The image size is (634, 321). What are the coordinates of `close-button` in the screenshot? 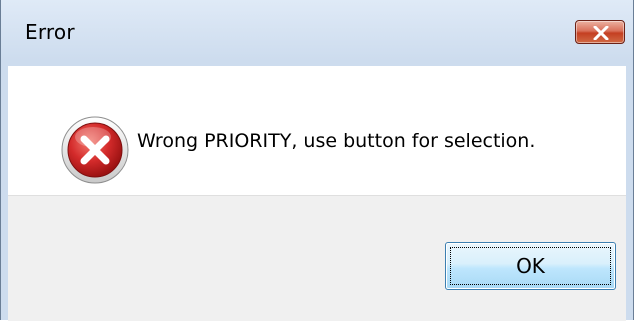 It's located at (600, 32).